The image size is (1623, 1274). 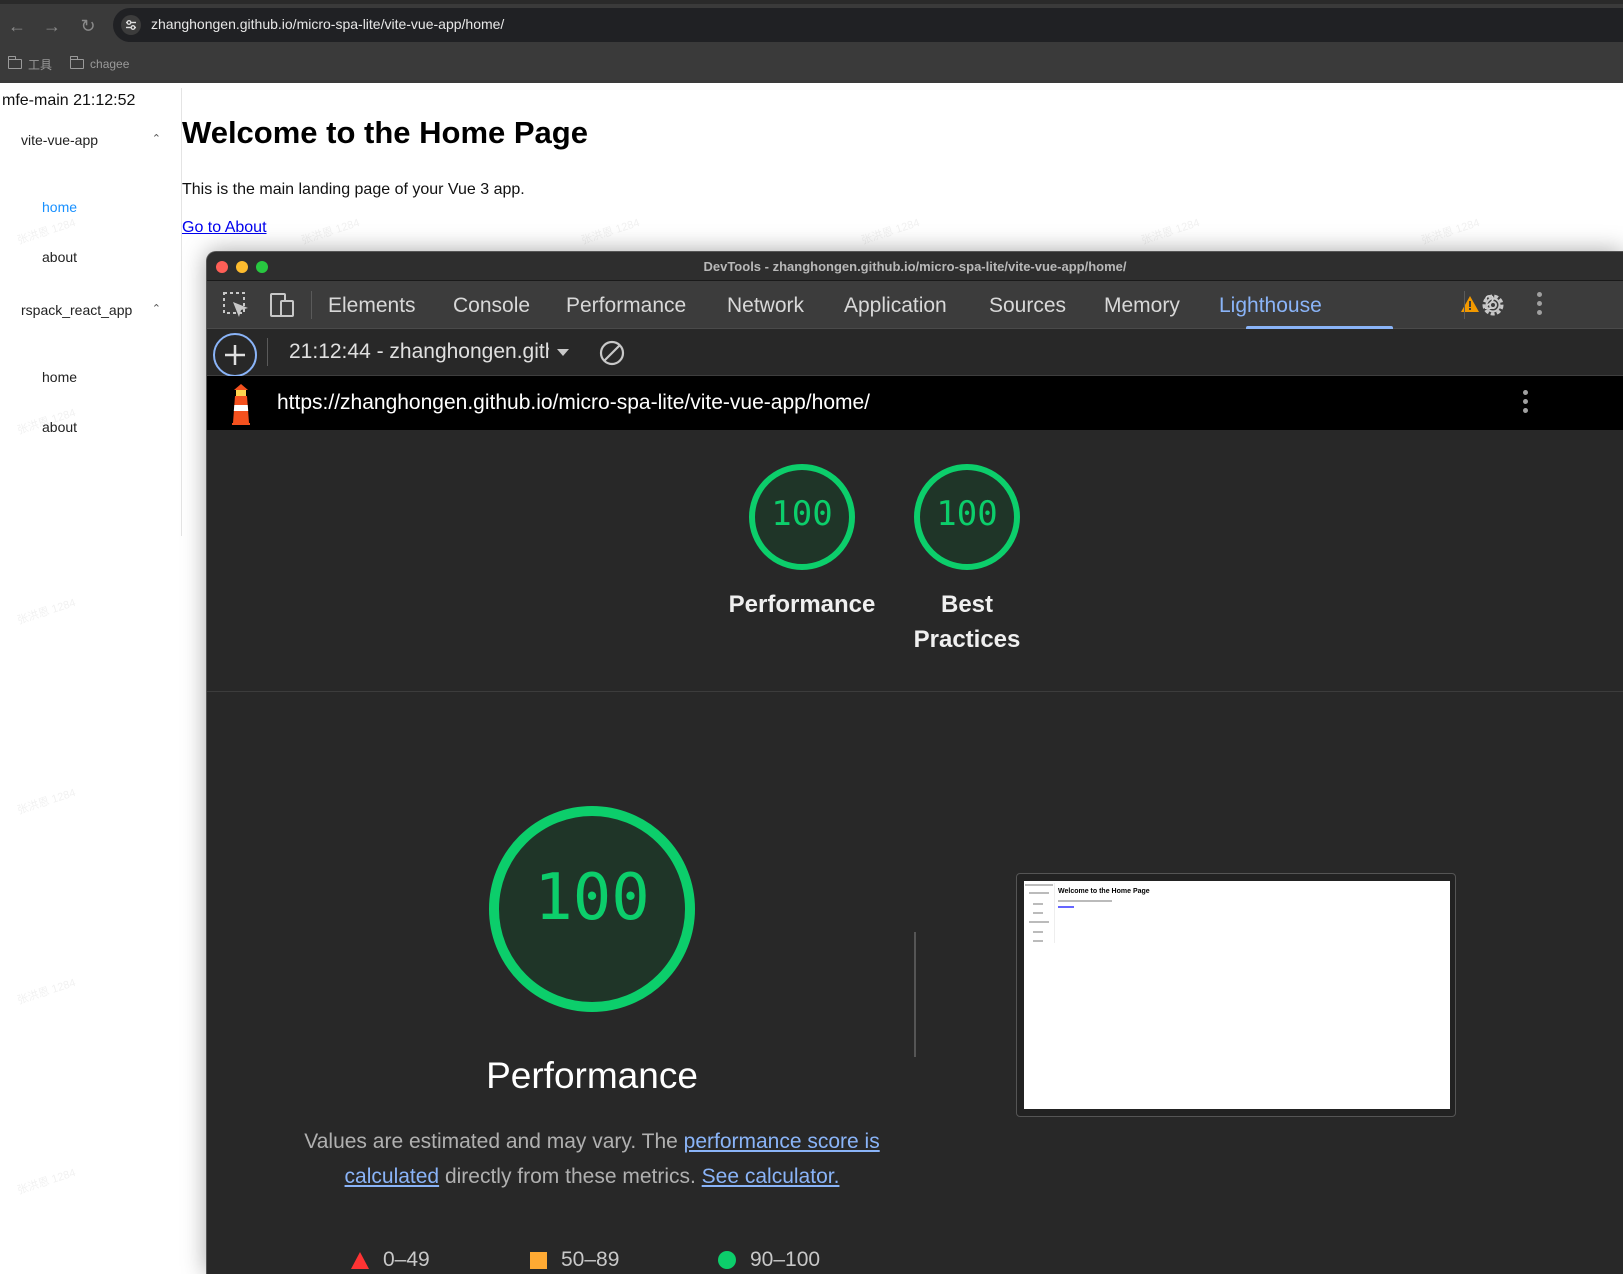 I want to click on best-practices-score-label: Best Practices, so click(x=967, y=622).